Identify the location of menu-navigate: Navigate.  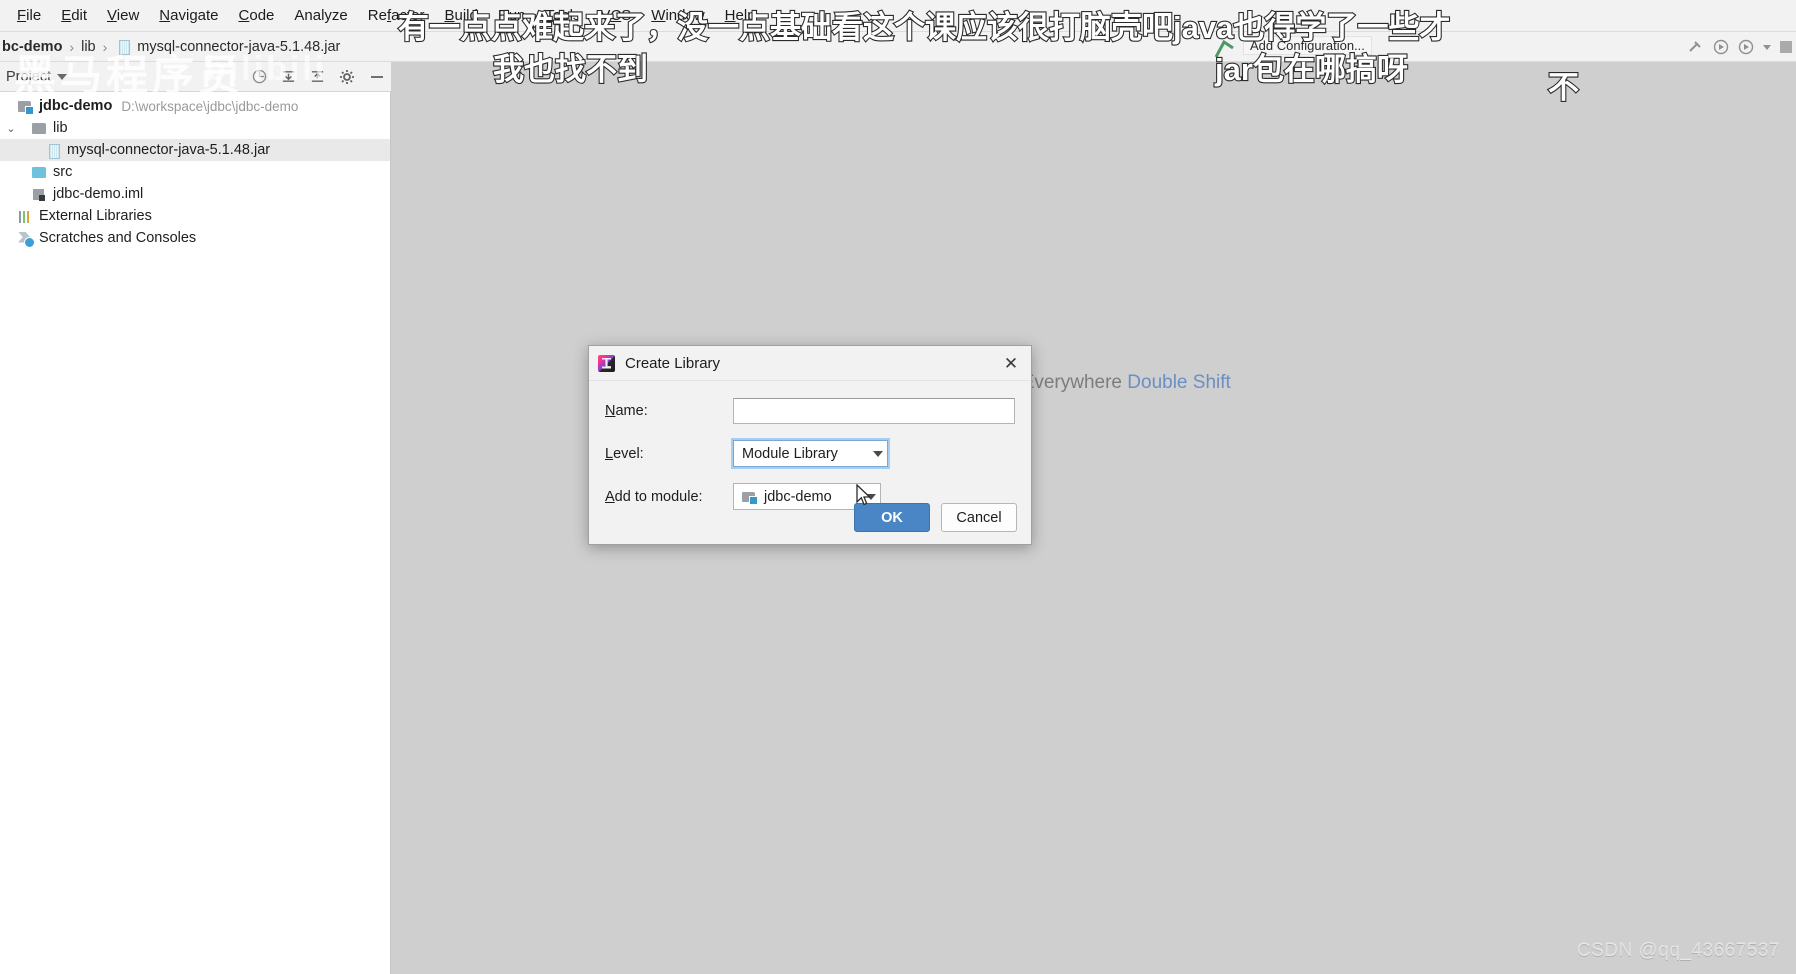
(188, 15).